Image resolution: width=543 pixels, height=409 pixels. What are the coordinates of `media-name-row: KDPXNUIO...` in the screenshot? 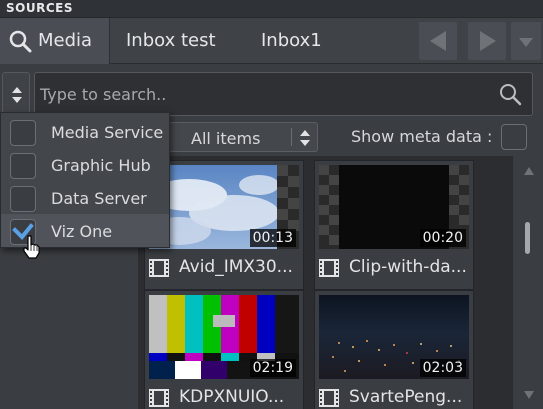 It's located at (224, 397).